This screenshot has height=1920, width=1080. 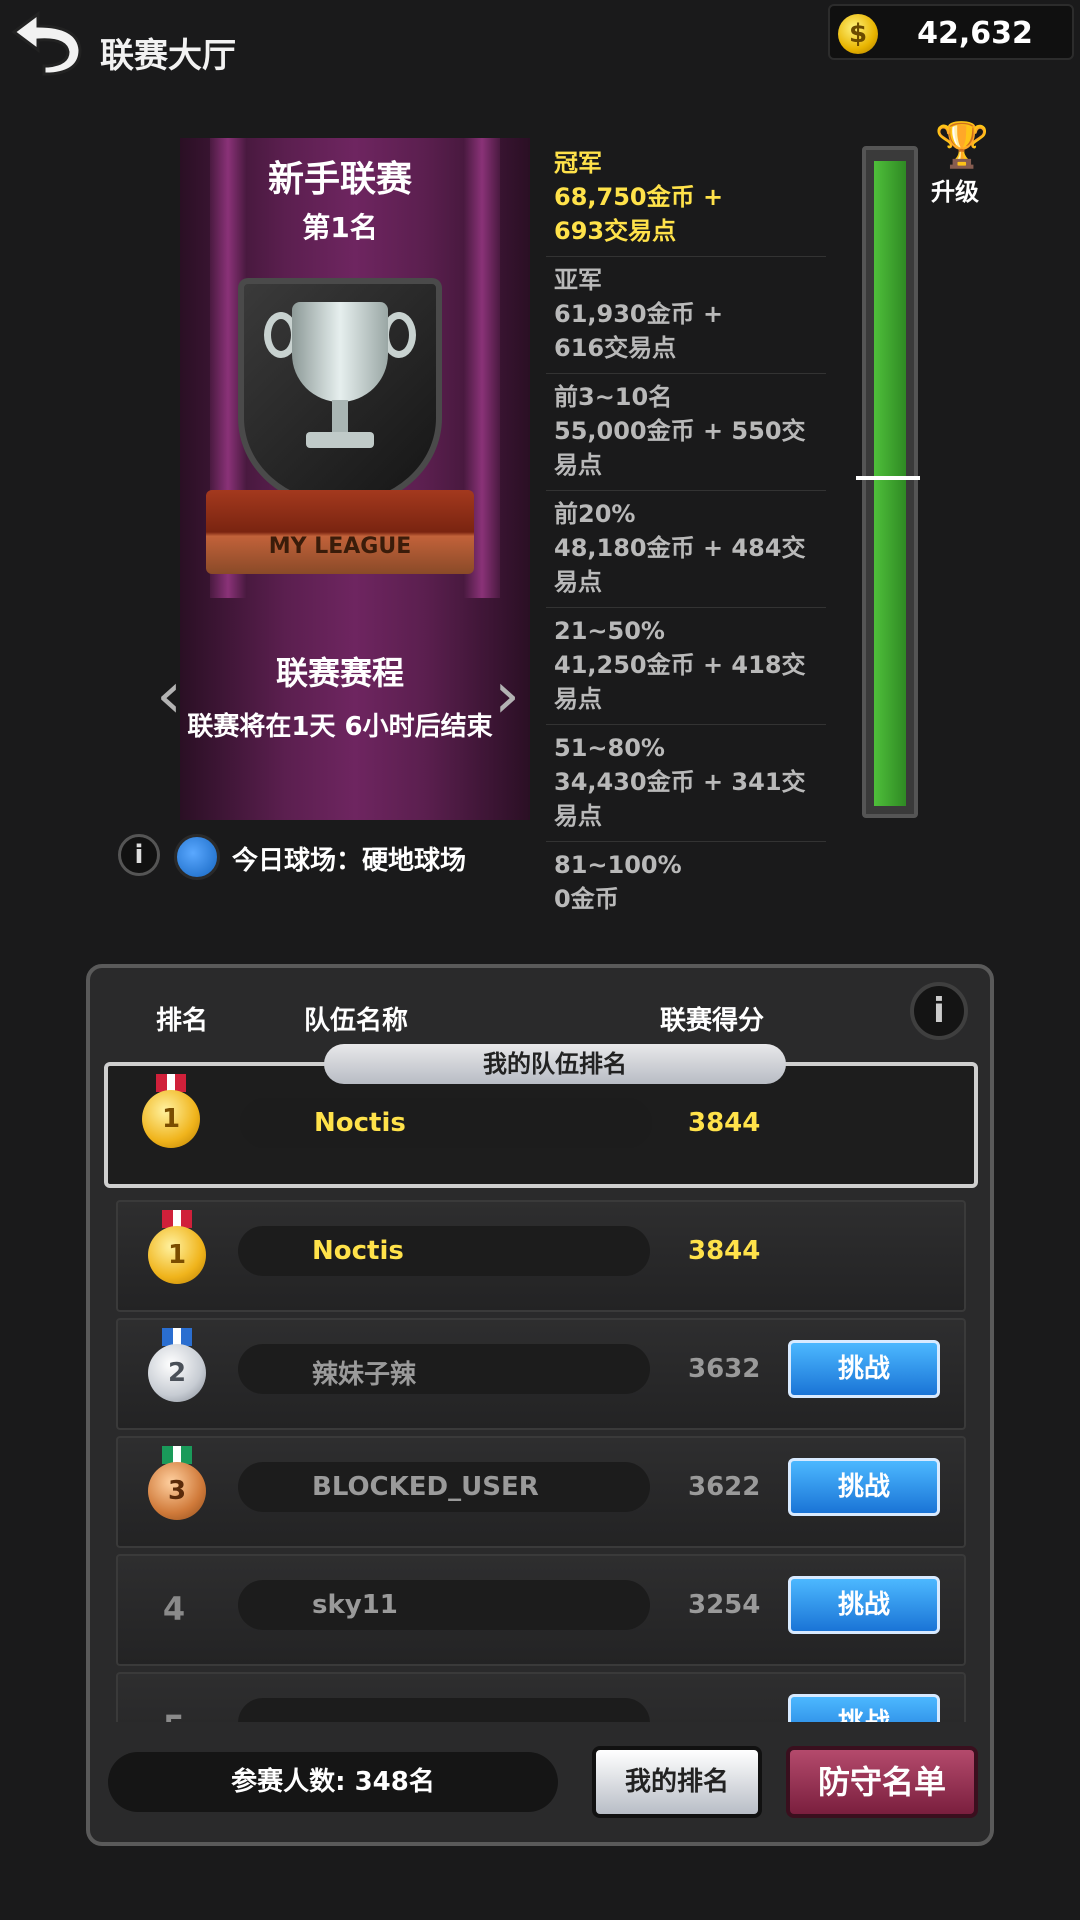 I want to click on league-progress-bar, so click(x=888, y=482).